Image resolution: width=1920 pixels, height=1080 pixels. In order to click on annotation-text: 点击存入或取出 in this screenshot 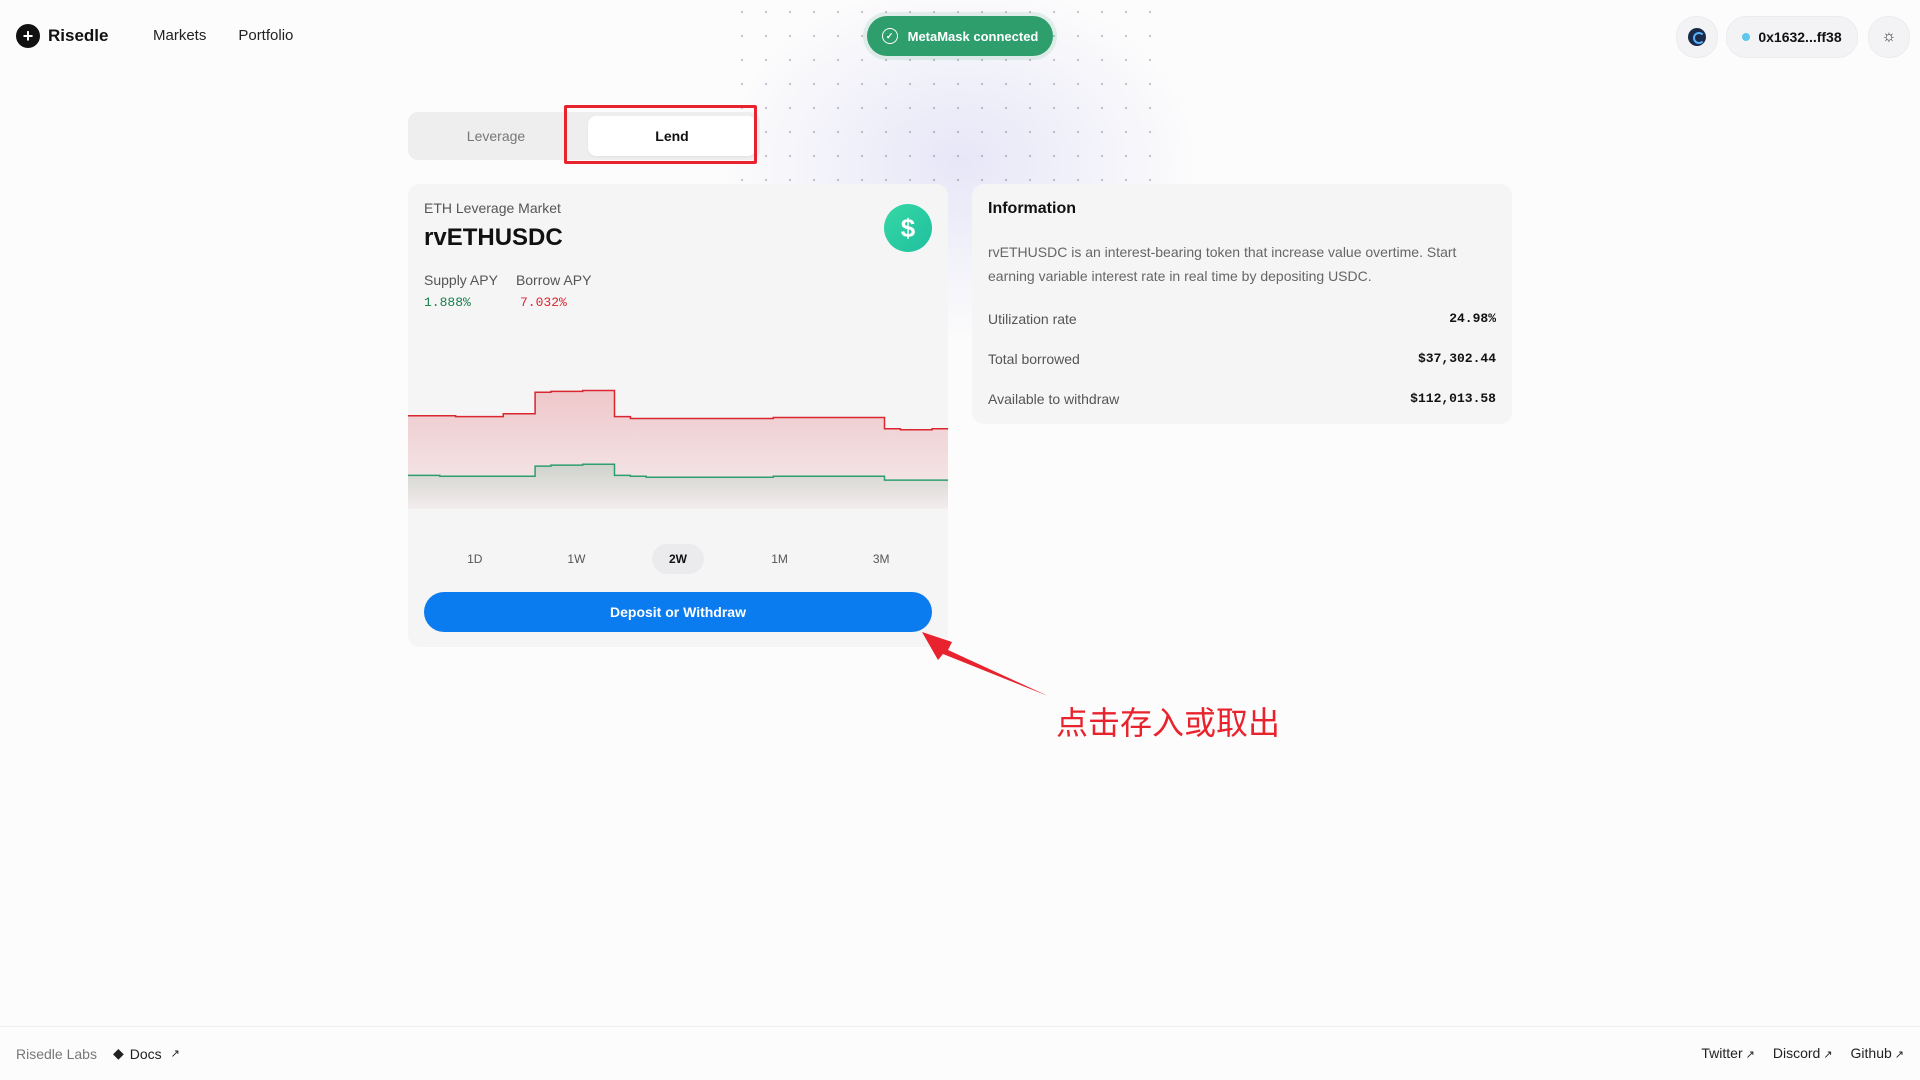, I will do `click(1168, 723)`.